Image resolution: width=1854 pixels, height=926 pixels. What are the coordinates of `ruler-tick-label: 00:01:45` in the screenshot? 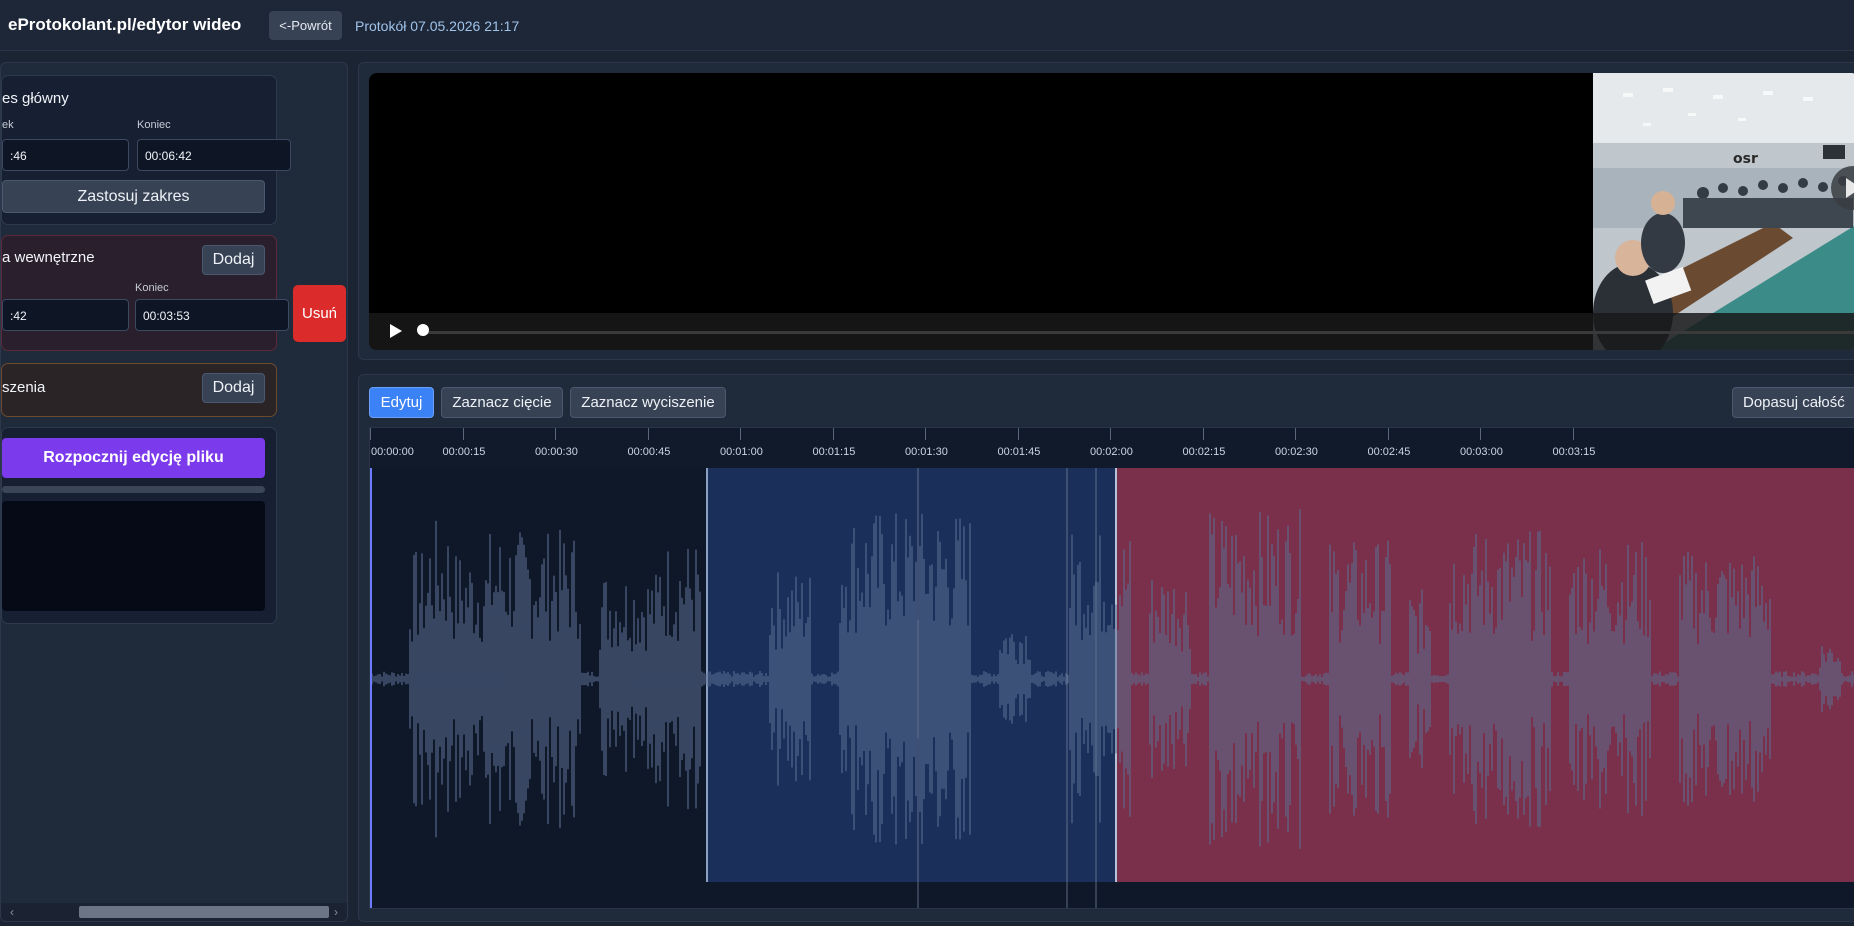 It's located at (1019, 452).